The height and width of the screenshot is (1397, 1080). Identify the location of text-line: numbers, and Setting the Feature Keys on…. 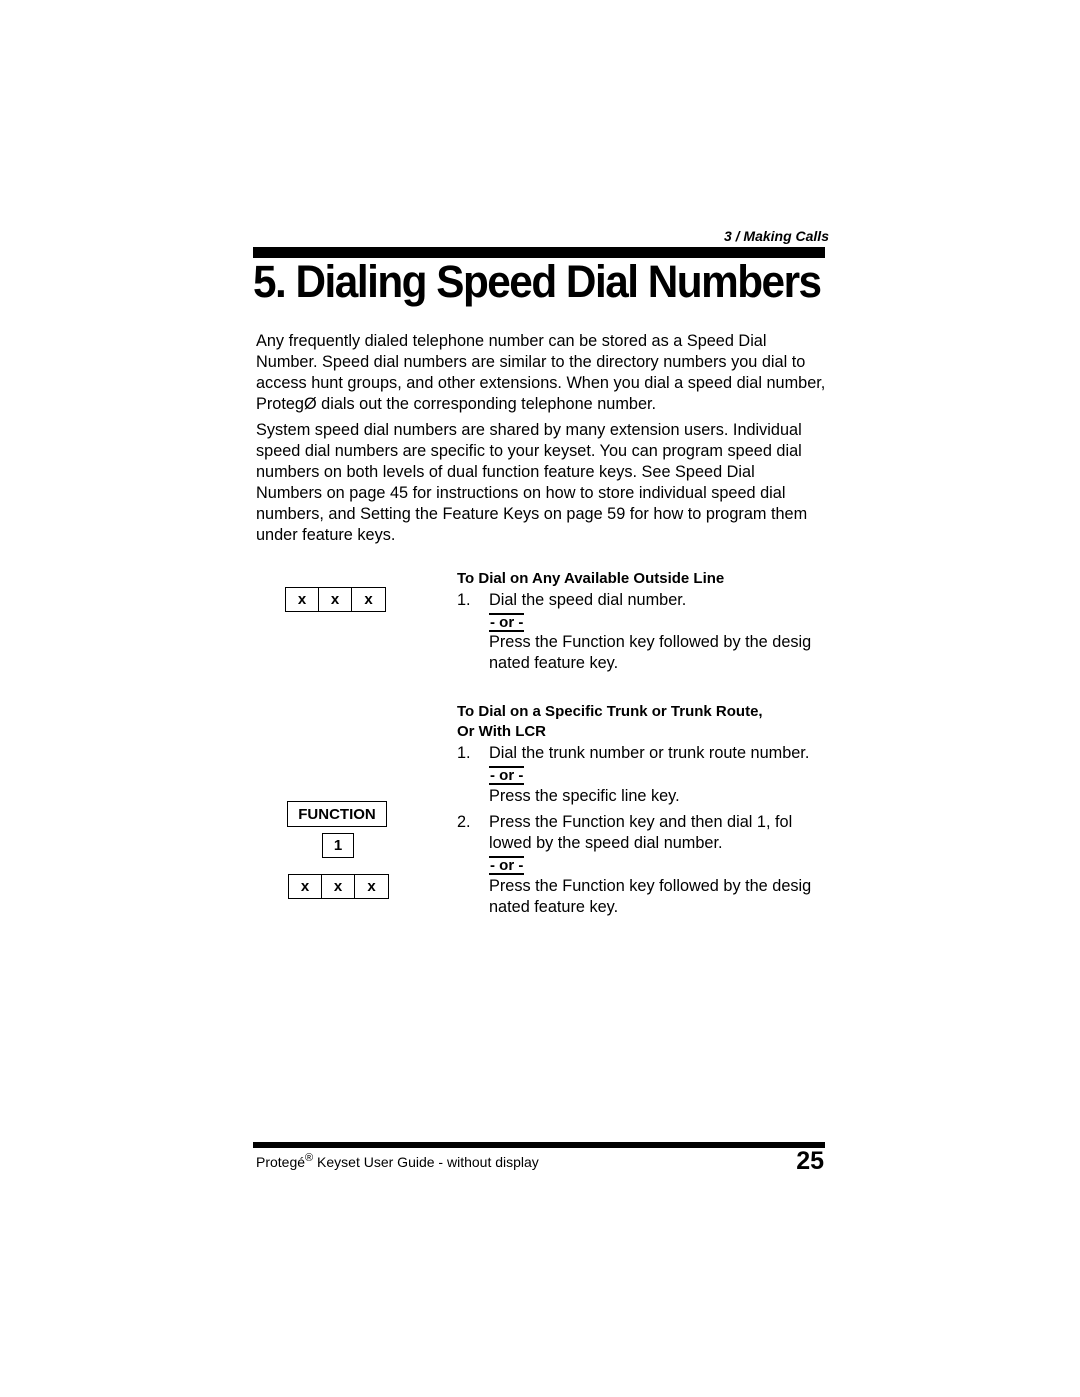
(532, 514).